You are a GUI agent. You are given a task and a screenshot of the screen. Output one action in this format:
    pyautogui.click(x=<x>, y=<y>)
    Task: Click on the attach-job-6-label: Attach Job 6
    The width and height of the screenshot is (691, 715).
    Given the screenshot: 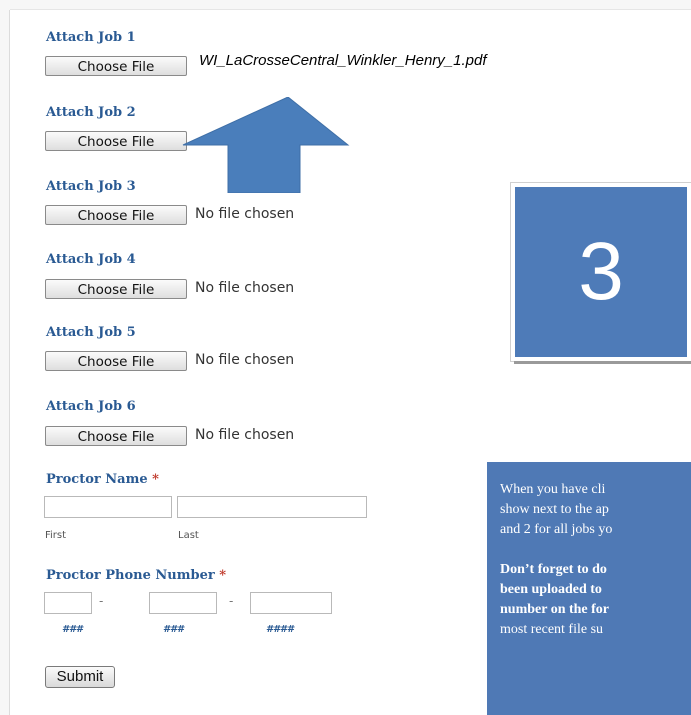 What is the action you would take?
    pyautogui.click(x=91, y=406)
    